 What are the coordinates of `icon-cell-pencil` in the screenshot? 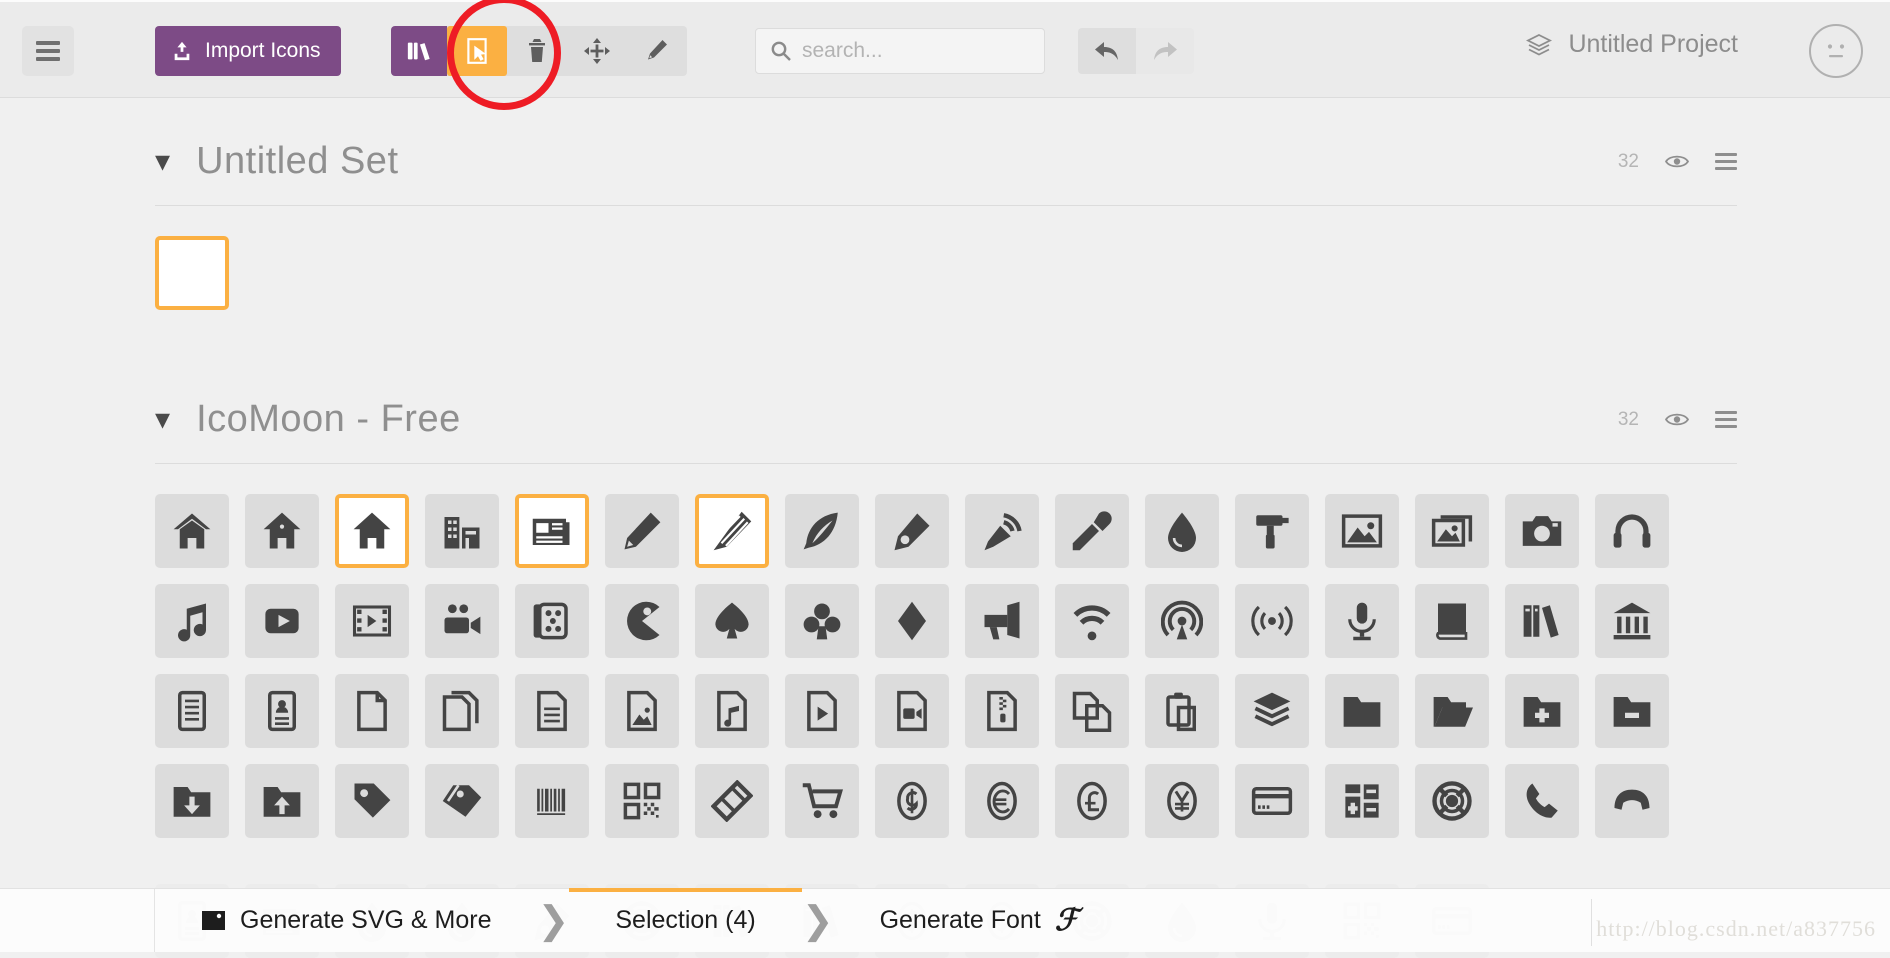 It's located at (642, 531).